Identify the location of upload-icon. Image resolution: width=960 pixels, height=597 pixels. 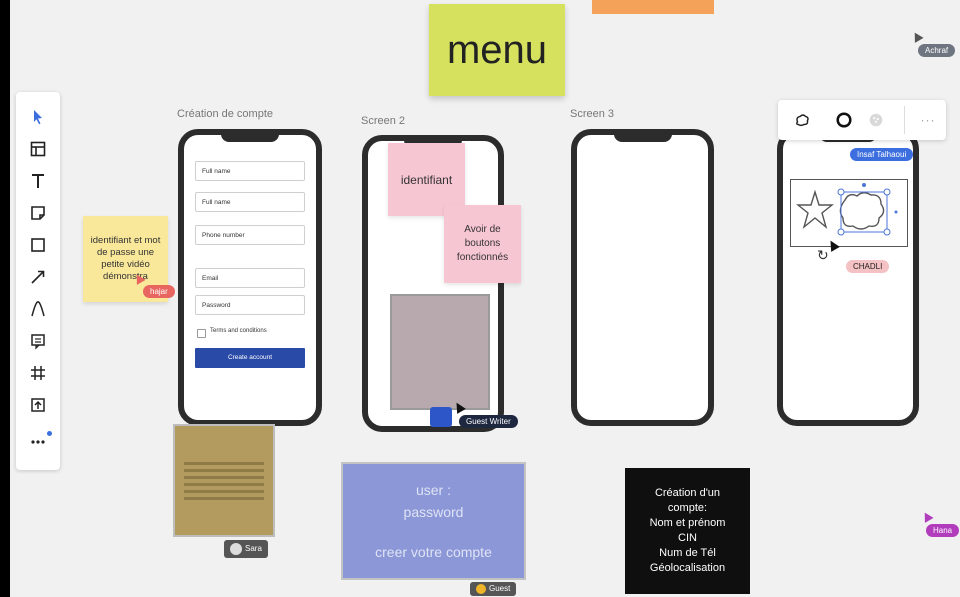
(38, 405).